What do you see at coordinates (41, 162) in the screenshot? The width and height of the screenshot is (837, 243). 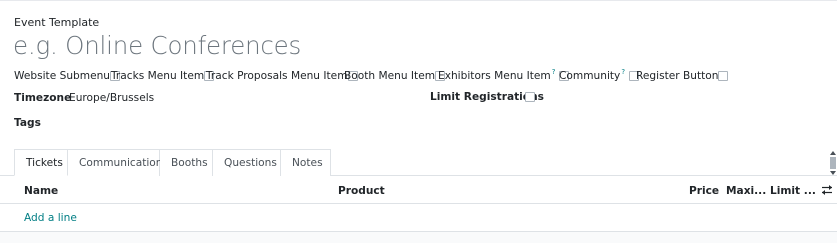 I see `tab-tickets: Tickets` at bounding box center [41, 162].